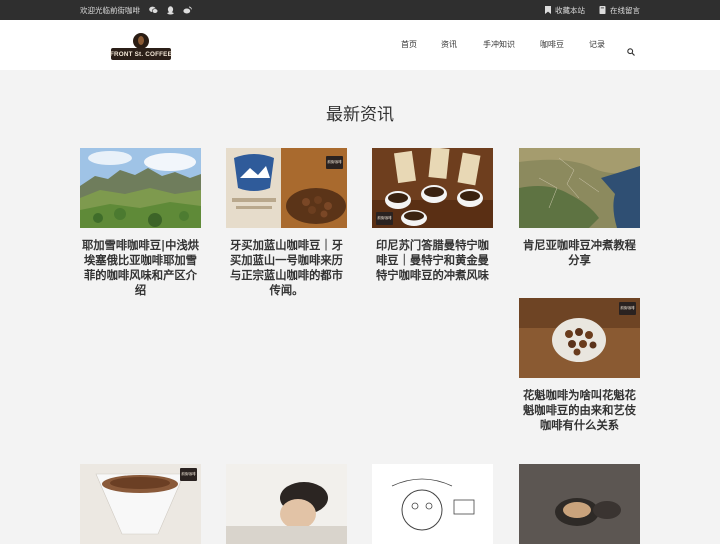  Describe the element at coordinates (141, 41) in the screenshot. I see `coffee-bean-emblem-icon` at that location.